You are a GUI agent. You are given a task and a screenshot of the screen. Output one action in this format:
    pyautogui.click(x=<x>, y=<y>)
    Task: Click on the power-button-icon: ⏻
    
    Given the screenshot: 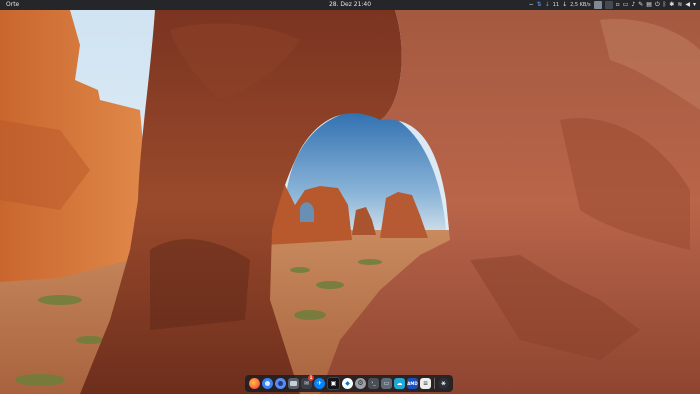 What is the action you would take?
    pyautogui.click(x=657, y=5)
    